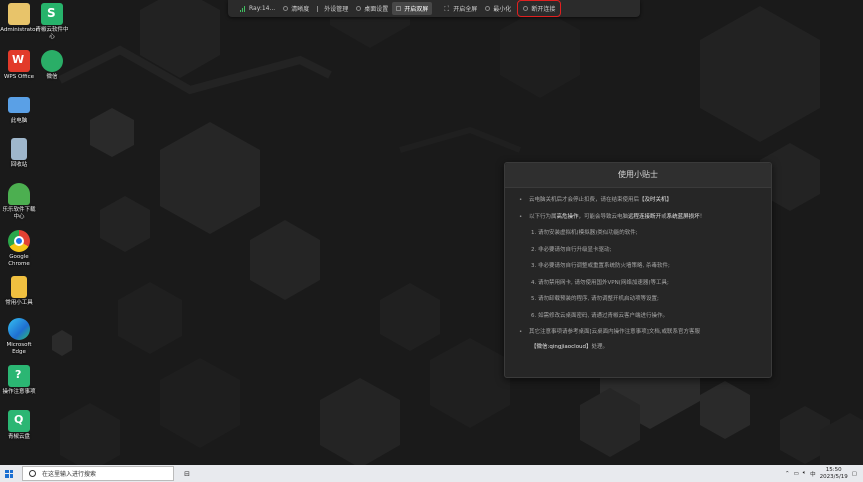 Image resolution: width=863 pixels, height=482 pixels. I want to click on tip-text: 云电脑关机后才会停止扣费，请在结束使用后, so click(584, 200).